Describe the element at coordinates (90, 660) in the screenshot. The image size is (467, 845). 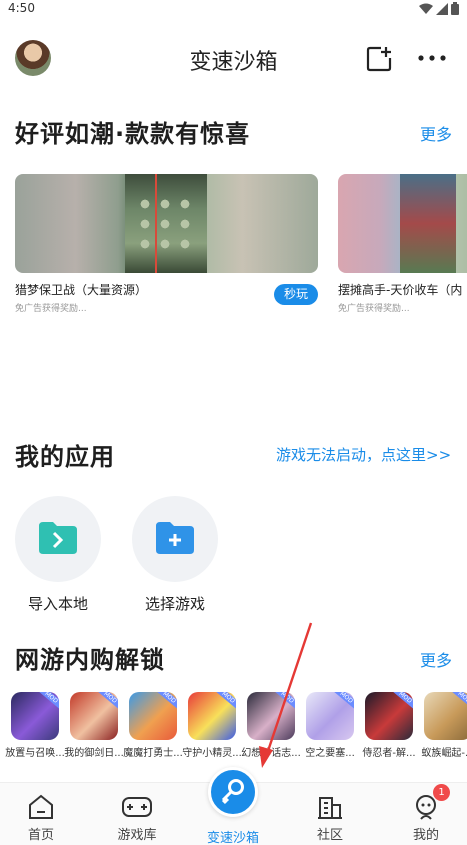
I see `unlock-section-title: 网游内购解锁` at that location.